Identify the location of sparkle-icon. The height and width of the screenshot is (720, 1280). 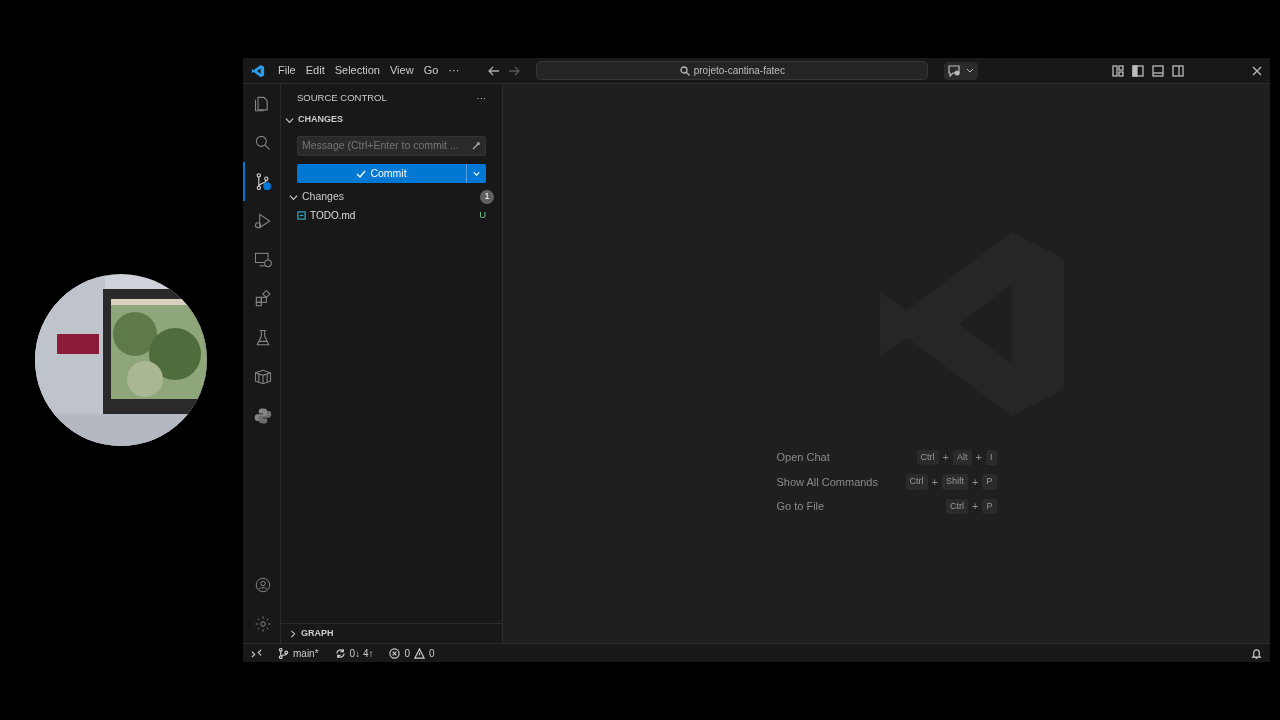
(476, 146).